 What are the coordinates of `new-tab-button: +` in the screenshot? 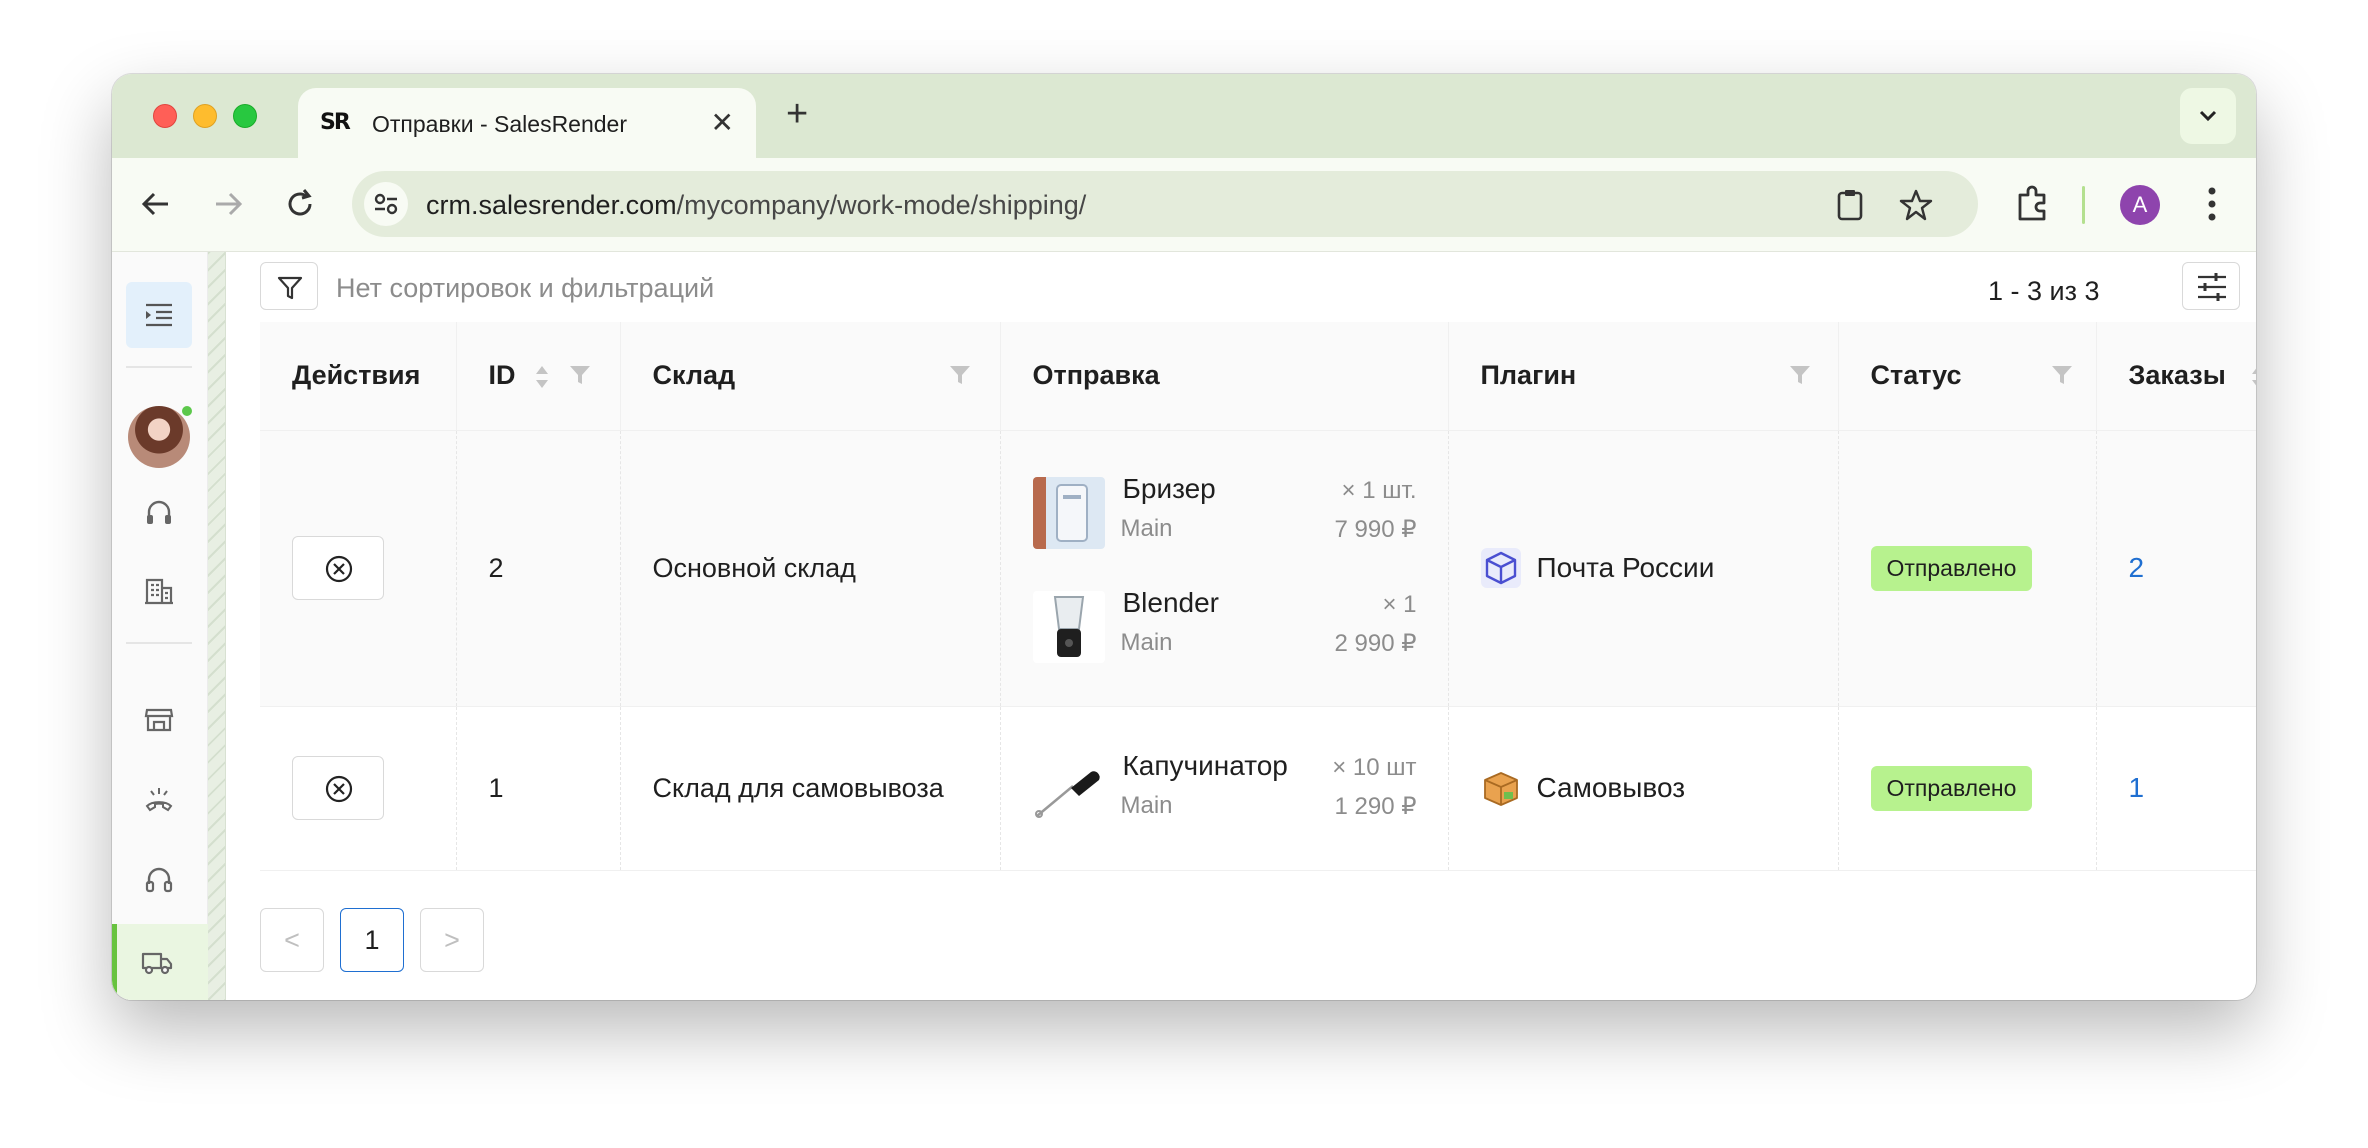 It's located at (797, 114).